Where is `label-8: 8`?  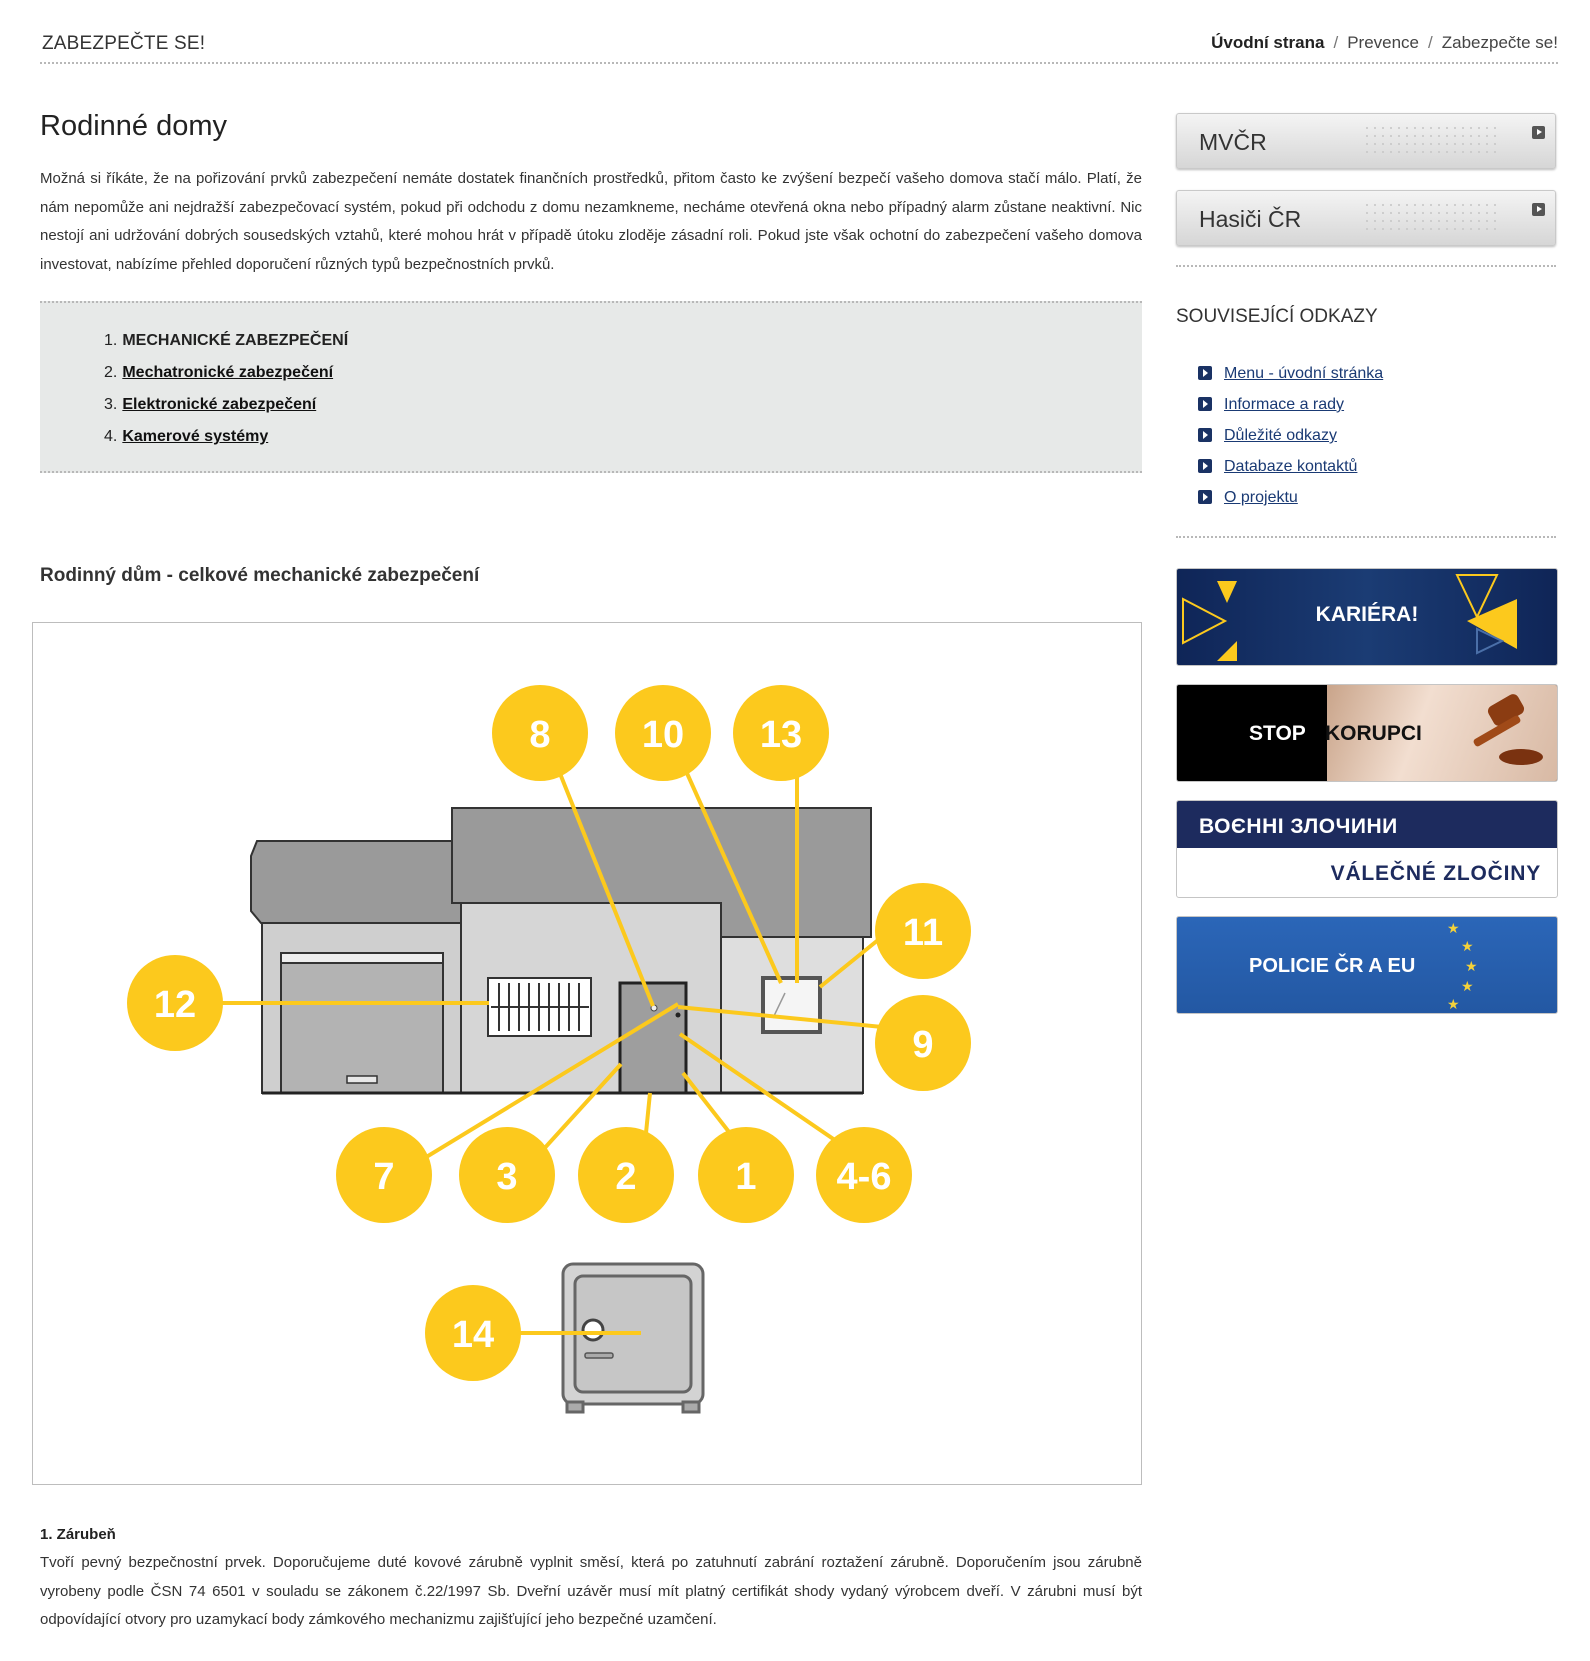
label-8: 8 is located at coordinates (539, 735).